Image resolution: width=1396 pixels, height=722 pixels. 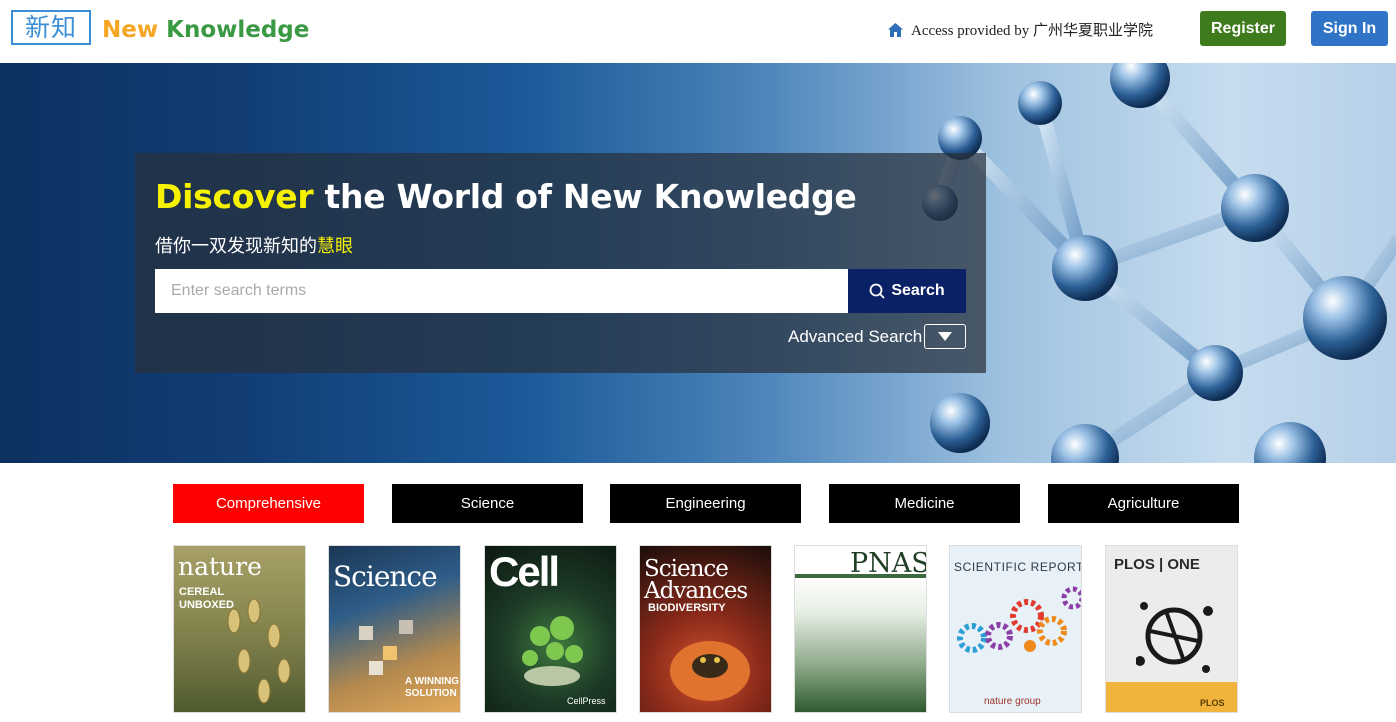 I want to click on cover-title: Cell, so click(x=524, y=571).